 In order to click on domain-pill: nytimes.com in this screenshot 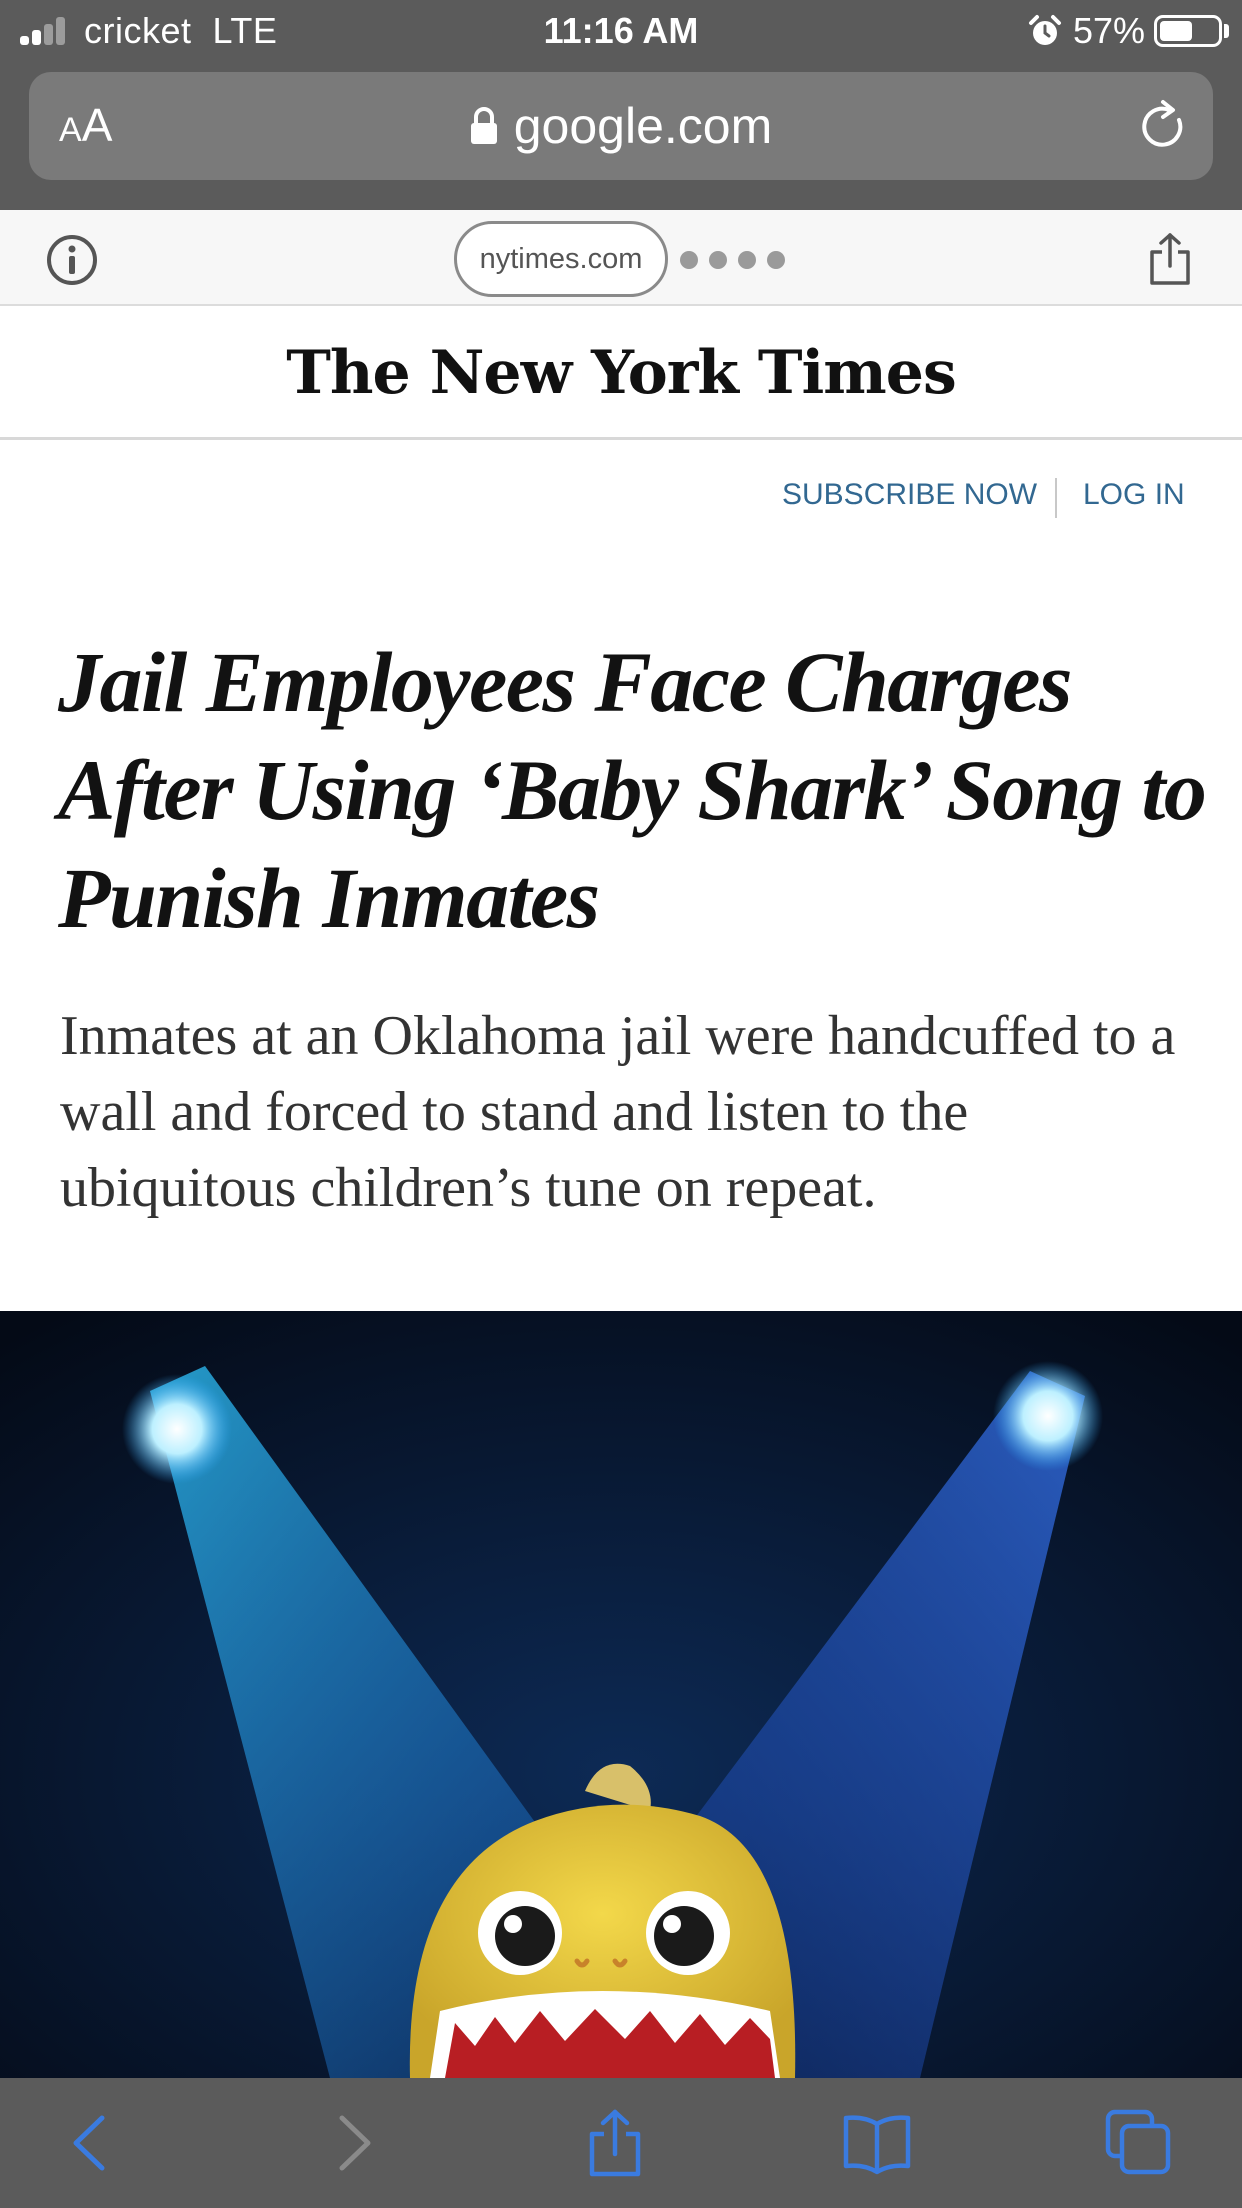, I will do `click(561, 259)`.